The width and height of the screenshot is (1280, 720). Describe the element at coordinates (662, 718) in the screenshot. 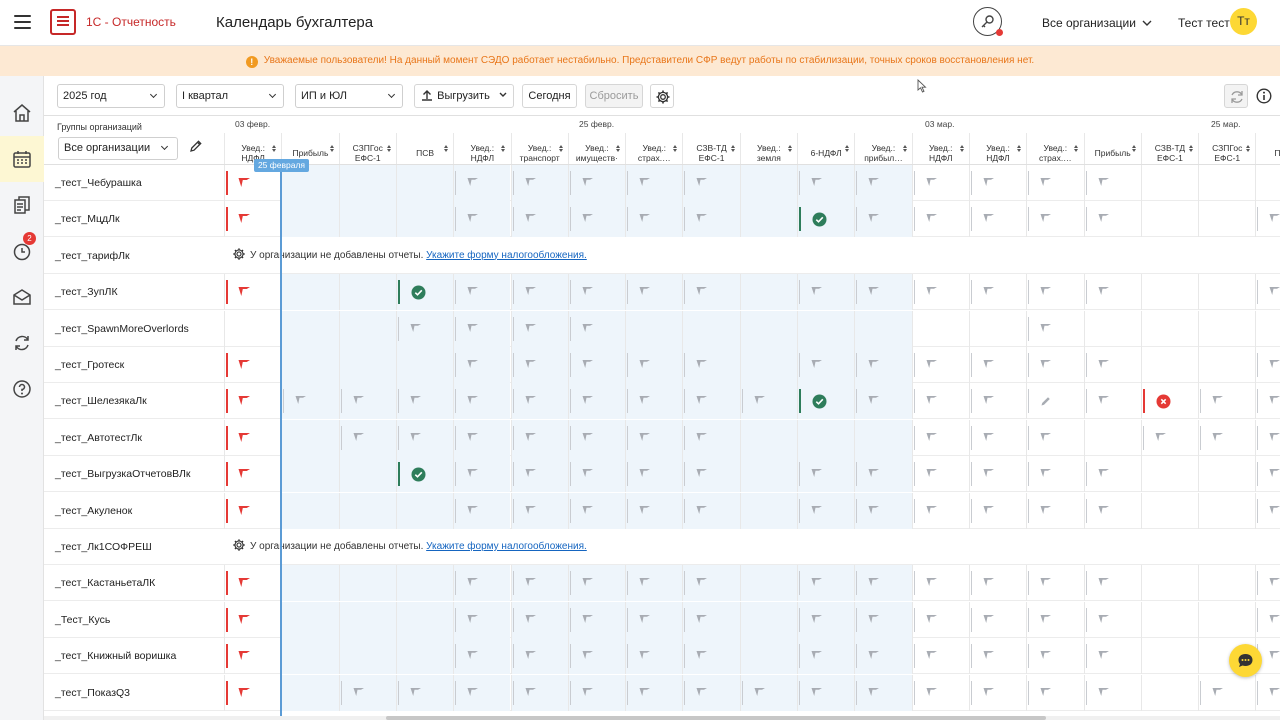

I see `horizontal-scrollbar` at that location.